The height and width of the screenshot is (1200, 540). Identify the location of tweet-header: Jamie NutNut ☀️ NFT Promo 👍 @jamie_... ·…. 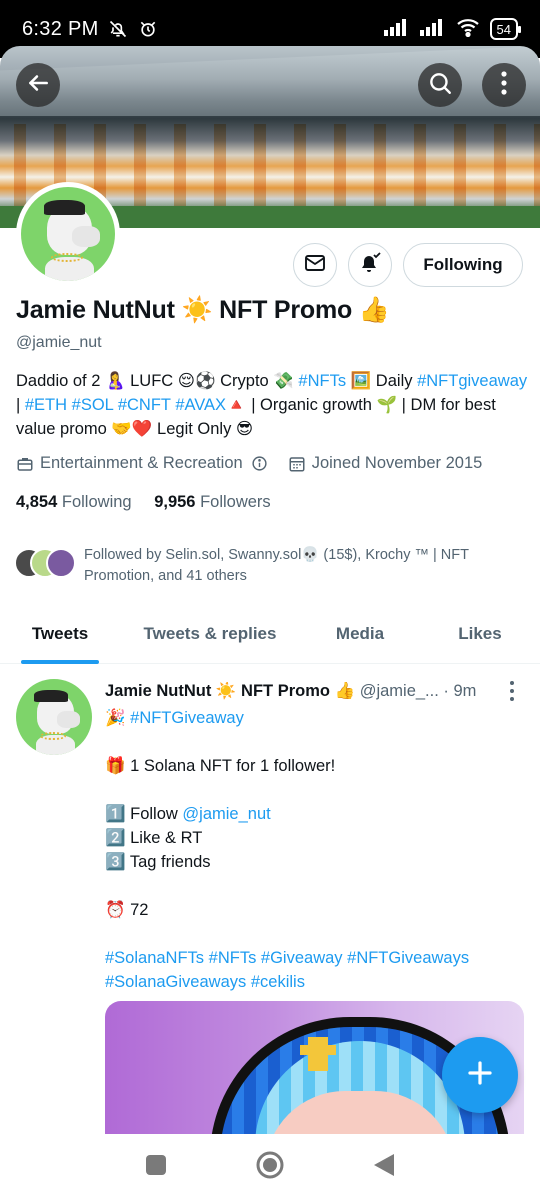
(305, 691).